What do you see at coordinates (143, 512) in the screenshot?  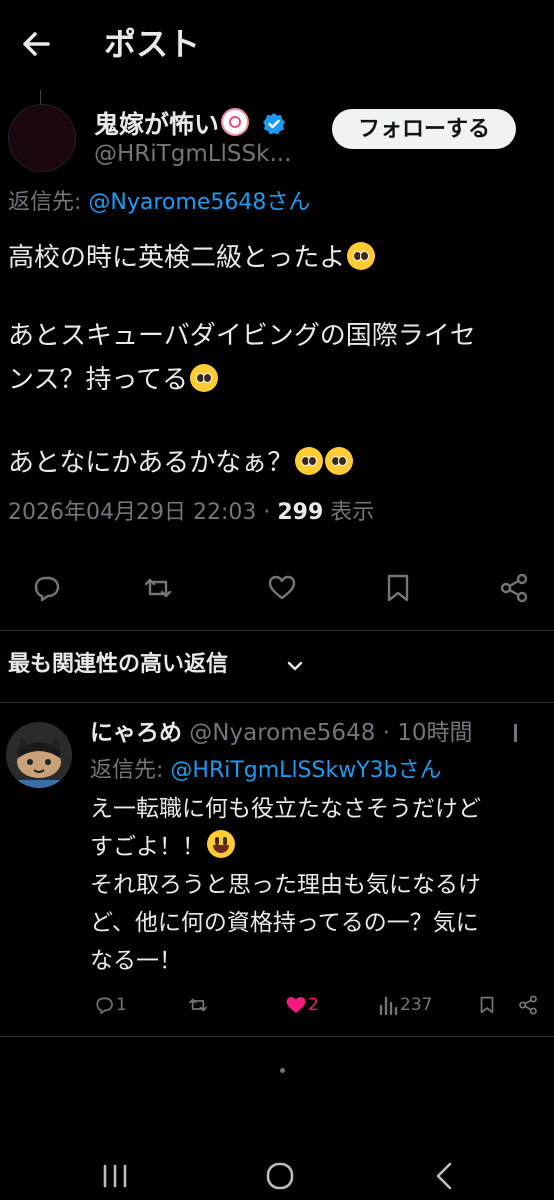 I see `timestamp-text: 2026年04月29日 22:03 ·` at bounding box center [143, 512].